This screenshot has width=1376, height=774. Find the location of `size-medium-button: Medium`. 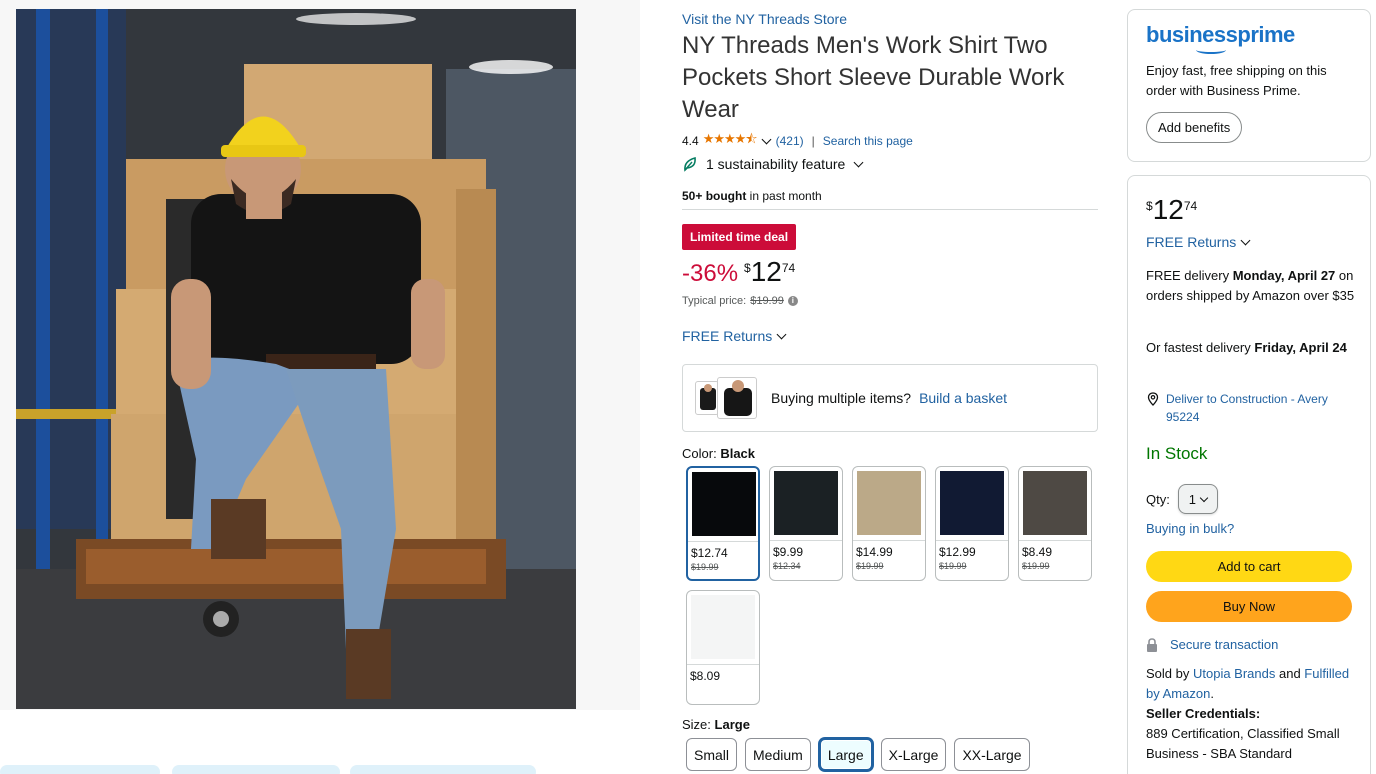

size-medium-button: Medium is located at coordinates (778, 754).